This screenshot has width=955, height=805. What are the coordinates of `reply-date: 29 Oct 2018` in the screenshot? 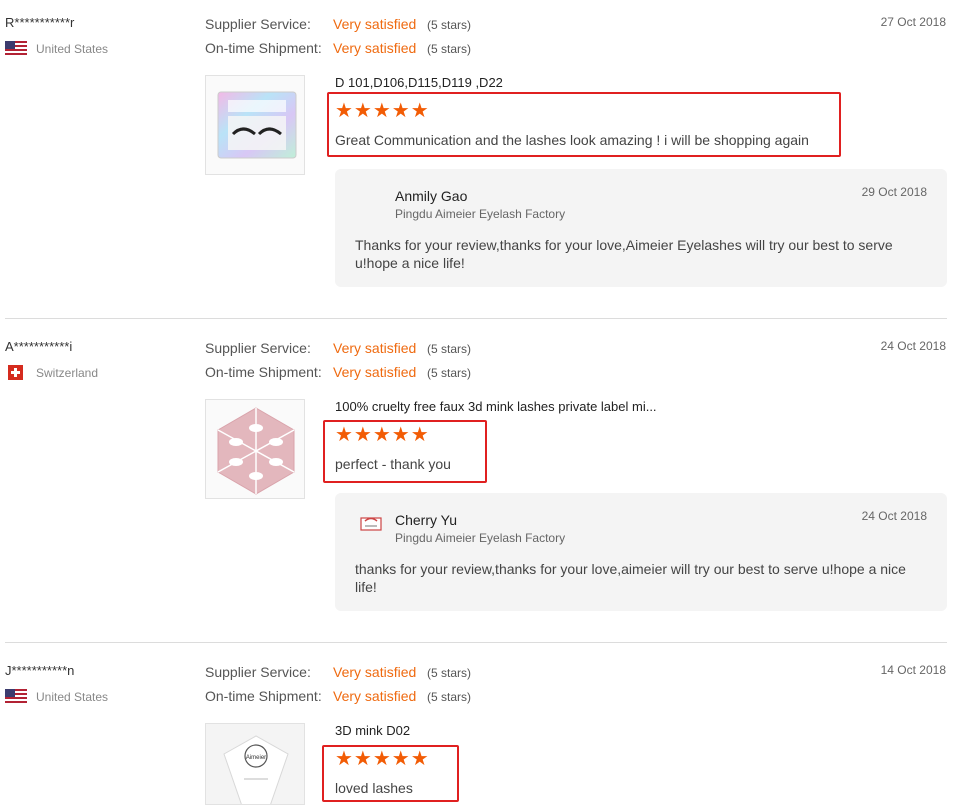 It's located at (894, 192).